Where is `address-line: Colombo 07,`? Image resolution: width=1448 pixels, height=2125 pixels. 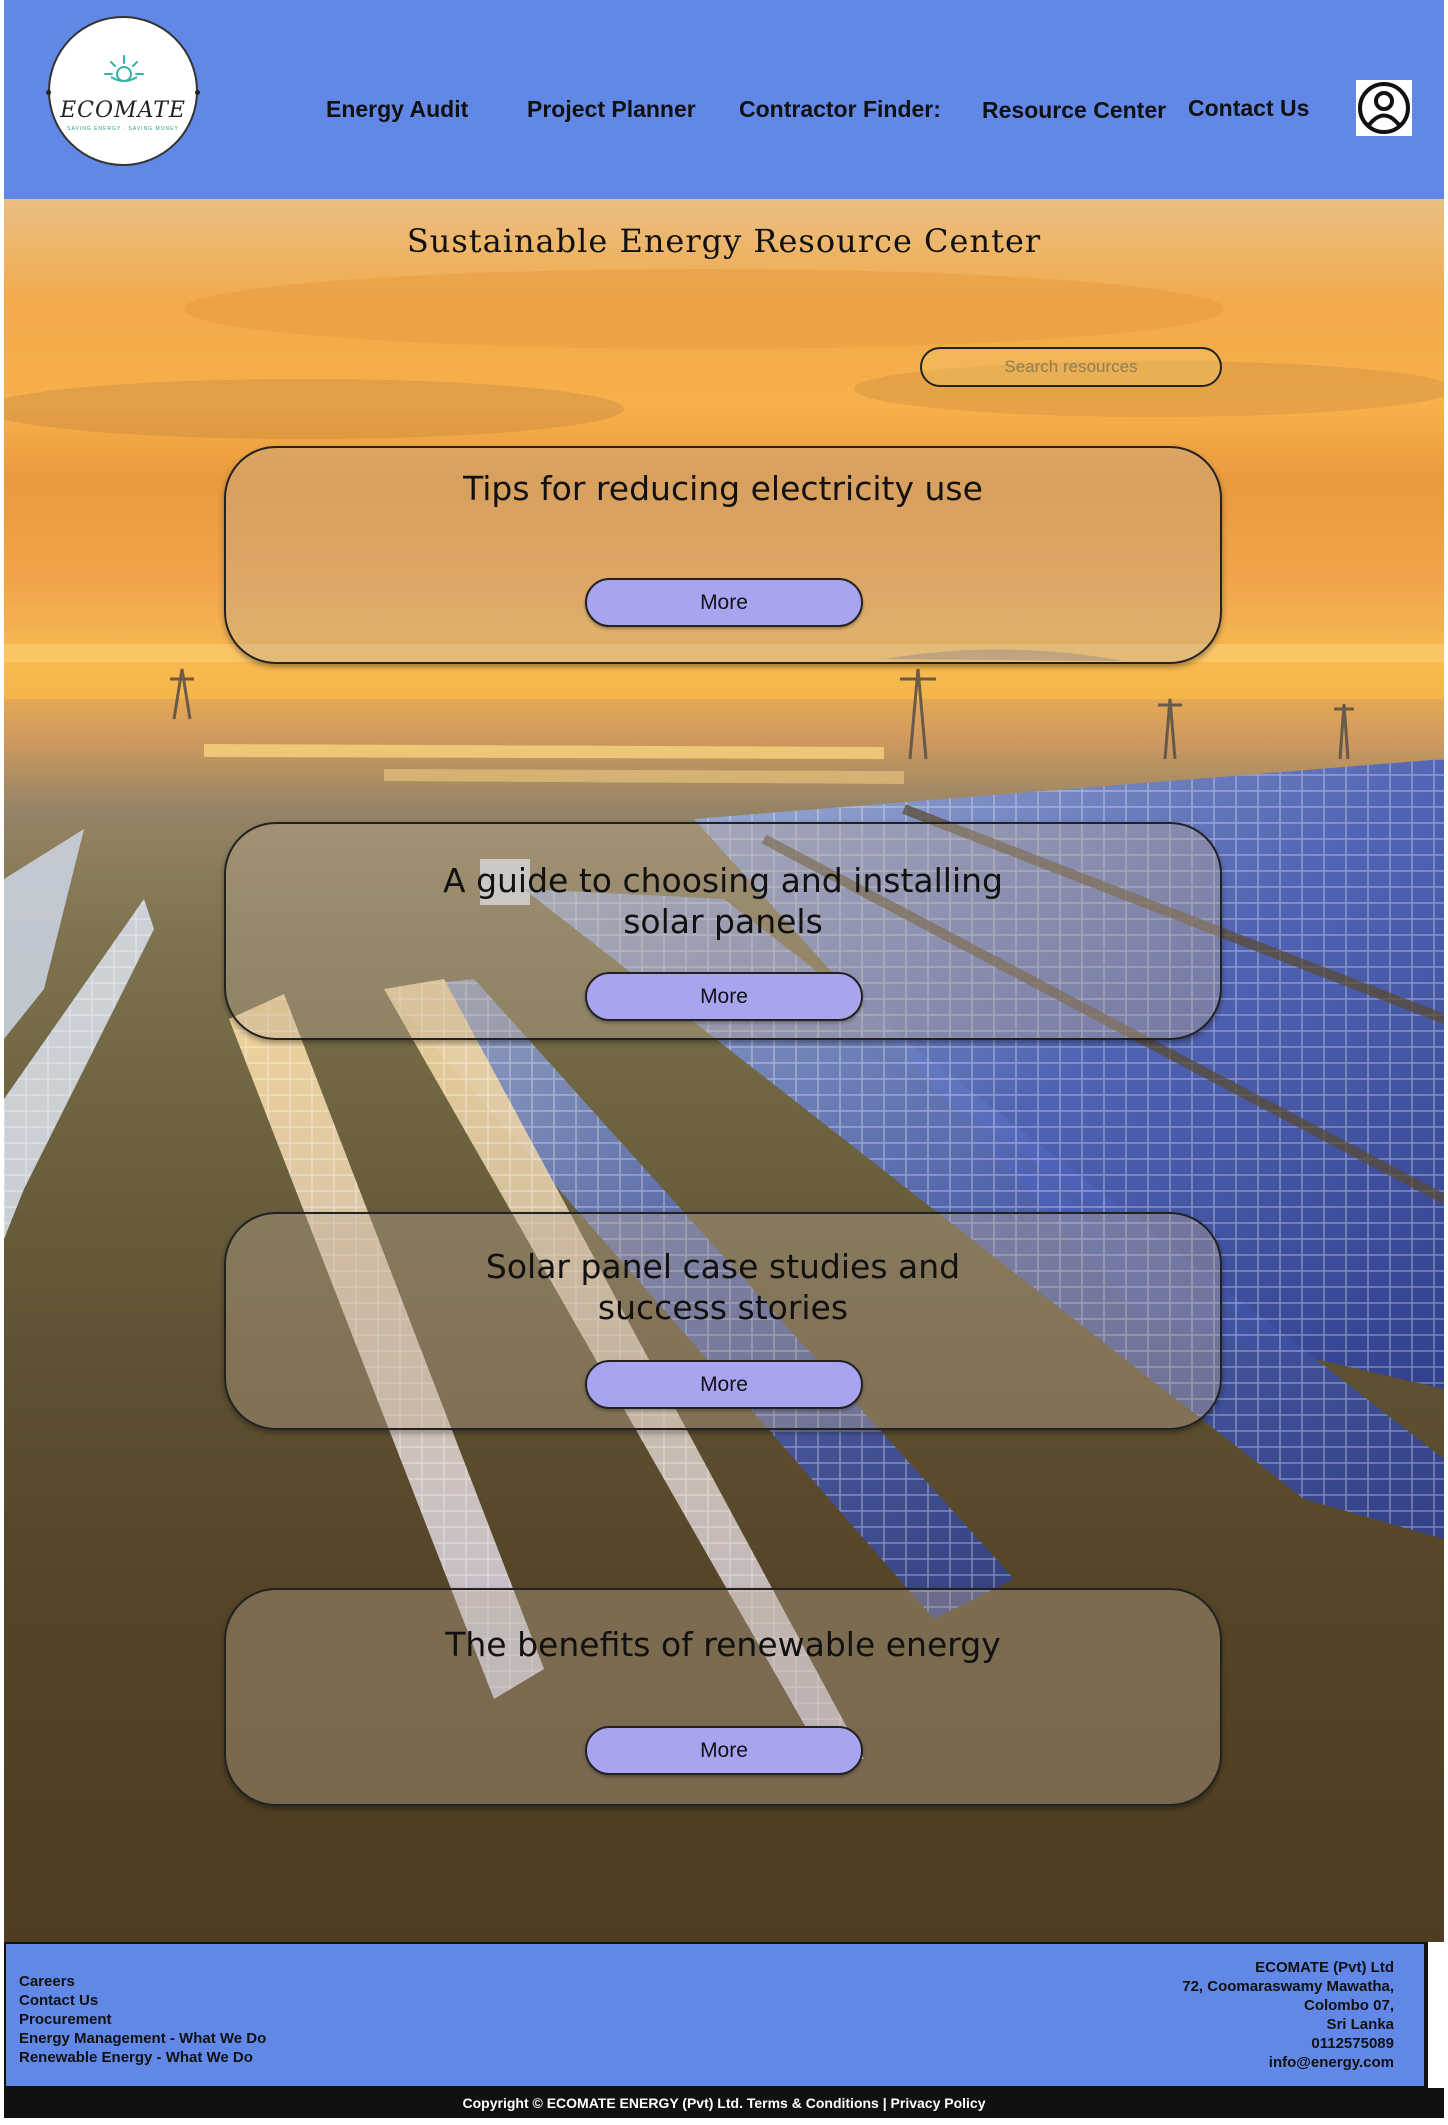
address-line: Colombo 07, is located at coordinates (1348, 2005).